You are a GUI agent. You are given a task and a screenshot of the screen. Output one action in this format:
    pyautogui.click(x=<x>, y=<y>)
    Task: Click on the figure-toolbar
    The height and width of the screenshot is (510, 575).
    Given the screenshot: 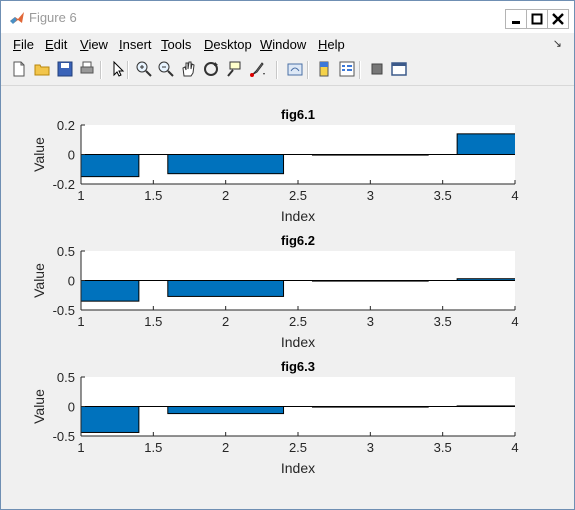 What is the action you would take?
    pyautogui.click(x=287, y=70)
    